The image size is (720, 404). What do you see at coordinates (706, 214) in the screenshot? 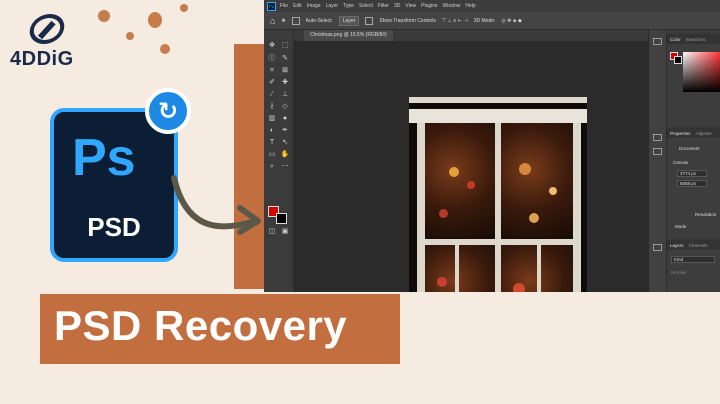
I see `resolution-label: Resolution` at bounding box center [706, 214].